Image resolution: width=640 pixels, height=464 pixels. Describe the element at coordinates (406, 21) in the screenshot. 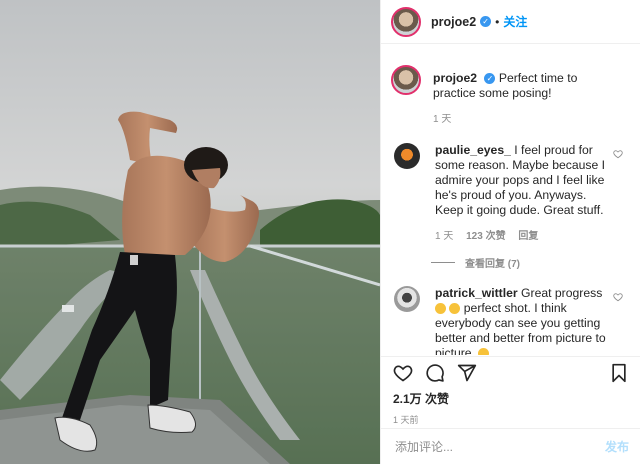

I see `author-avatar` at that location.